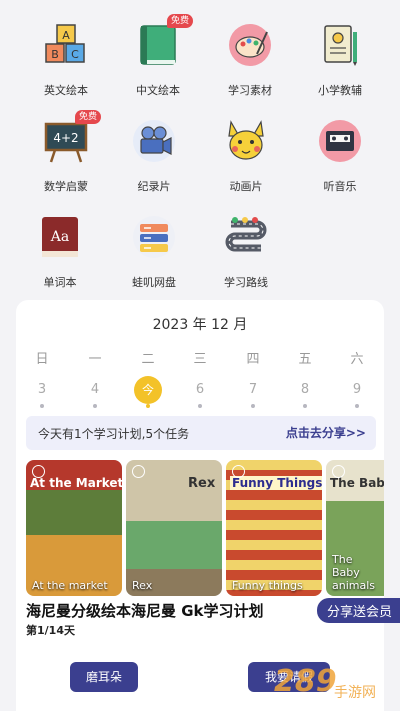  I want to click on menu-word-book: Aa 单词本, so click(60, 252).